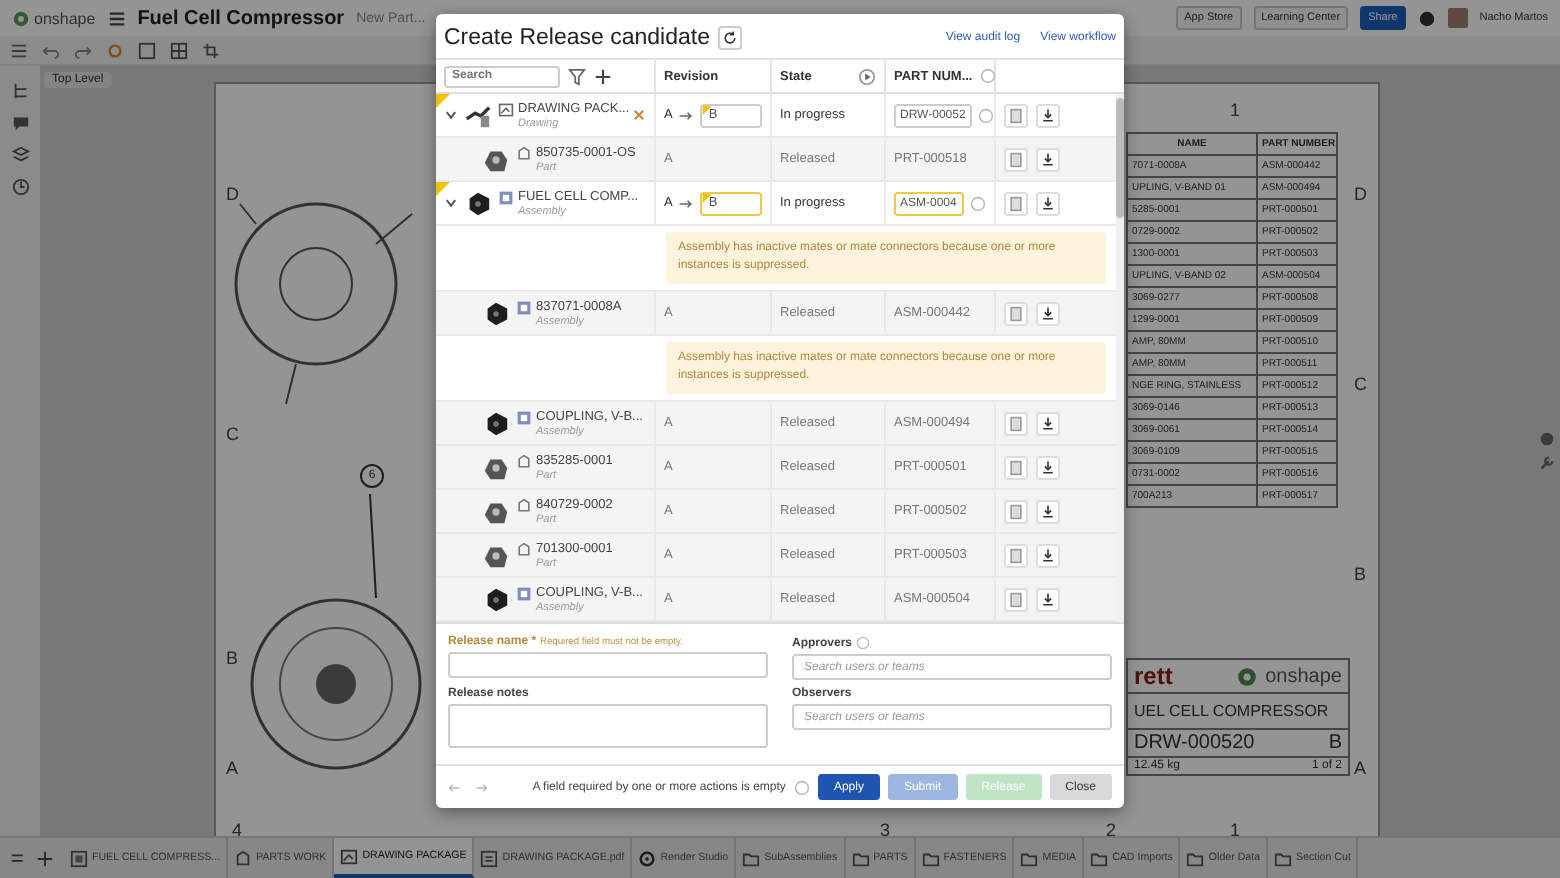 The height and width of the screenshot is (878, 1560). Describe the element at coordinates (1231, 711) in the screenshot. I see `drawing-title: UEL CELL COMPRESSOR` at that location.